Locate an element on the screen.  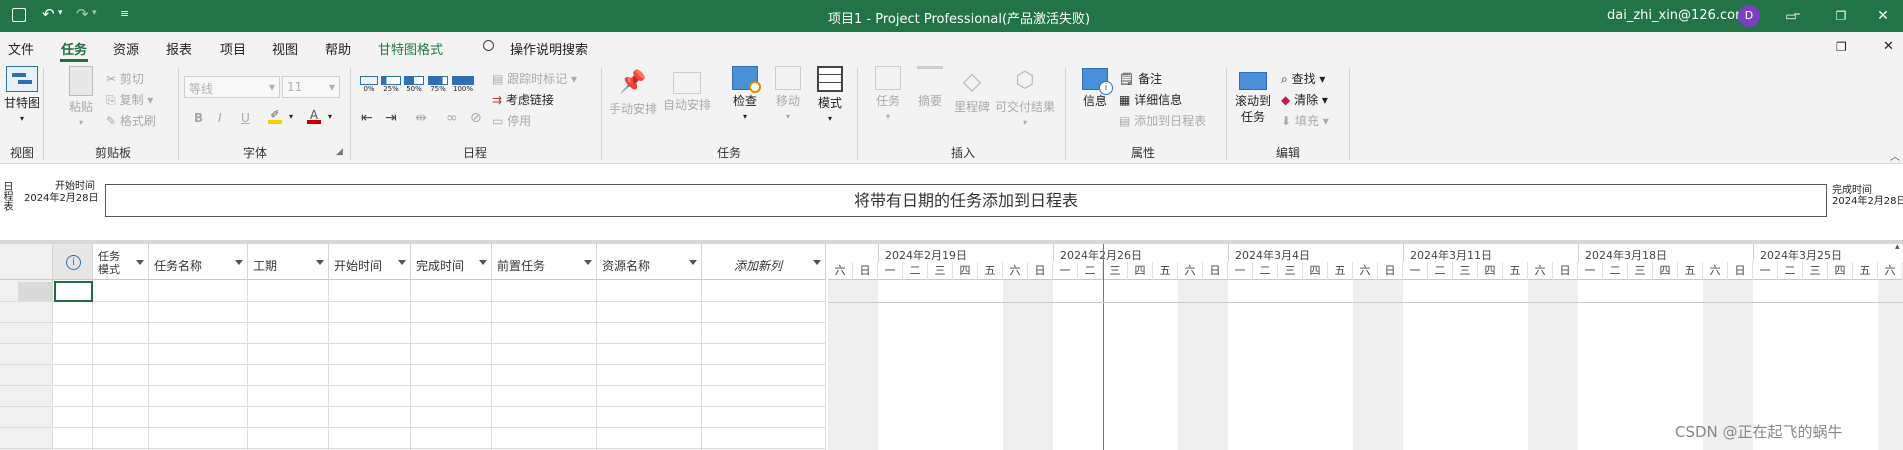
menu-resource: 资源 is located at coordinates (126, 48).